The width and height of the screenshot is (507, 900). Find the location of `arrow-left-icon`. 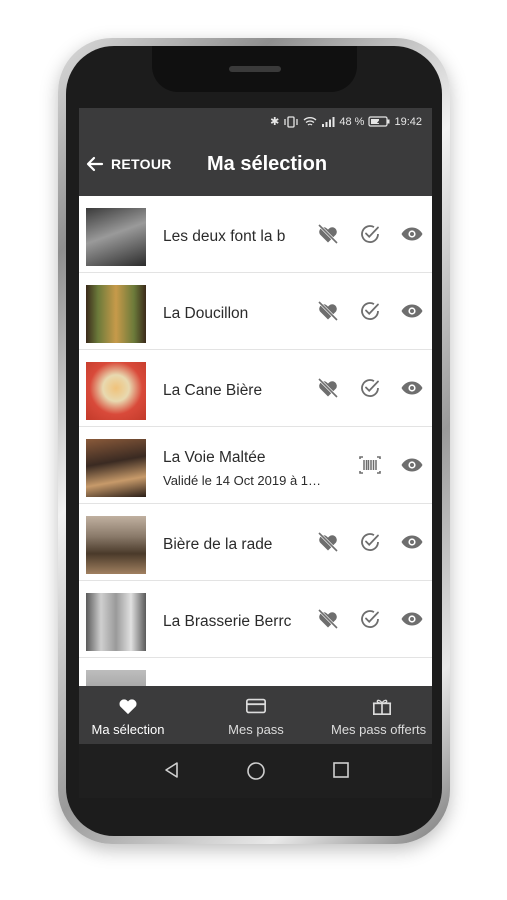

arrow-left-icon is located at coordinates (95, 164).